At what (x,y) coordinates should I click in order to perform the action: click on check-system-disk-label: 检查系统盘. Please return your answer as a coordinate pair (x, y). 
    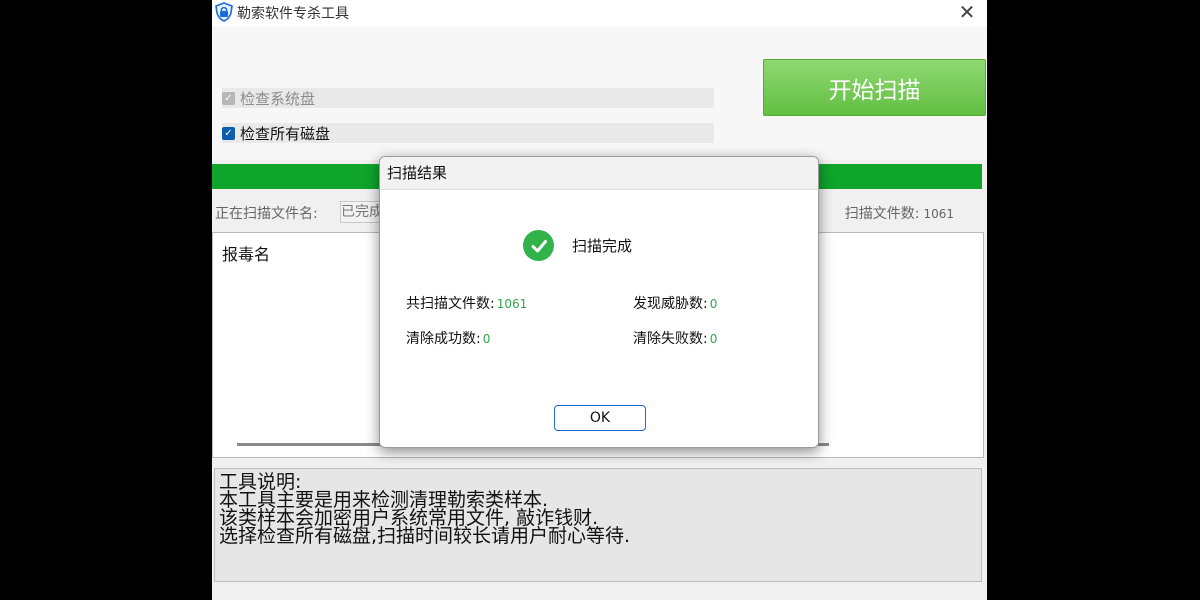
    Looking at the image, I should click on (278, 98).